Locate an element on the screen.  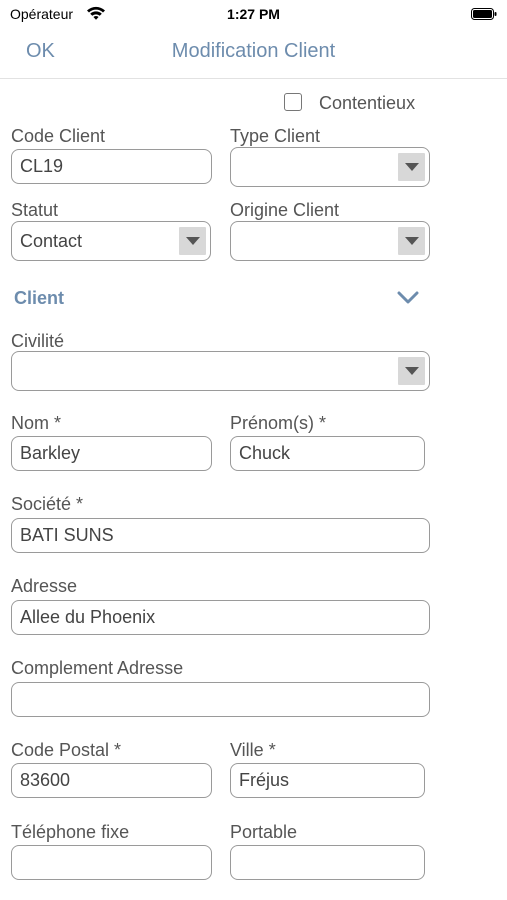
status-time: 1:27 PM is located at coordinates (253, 14).